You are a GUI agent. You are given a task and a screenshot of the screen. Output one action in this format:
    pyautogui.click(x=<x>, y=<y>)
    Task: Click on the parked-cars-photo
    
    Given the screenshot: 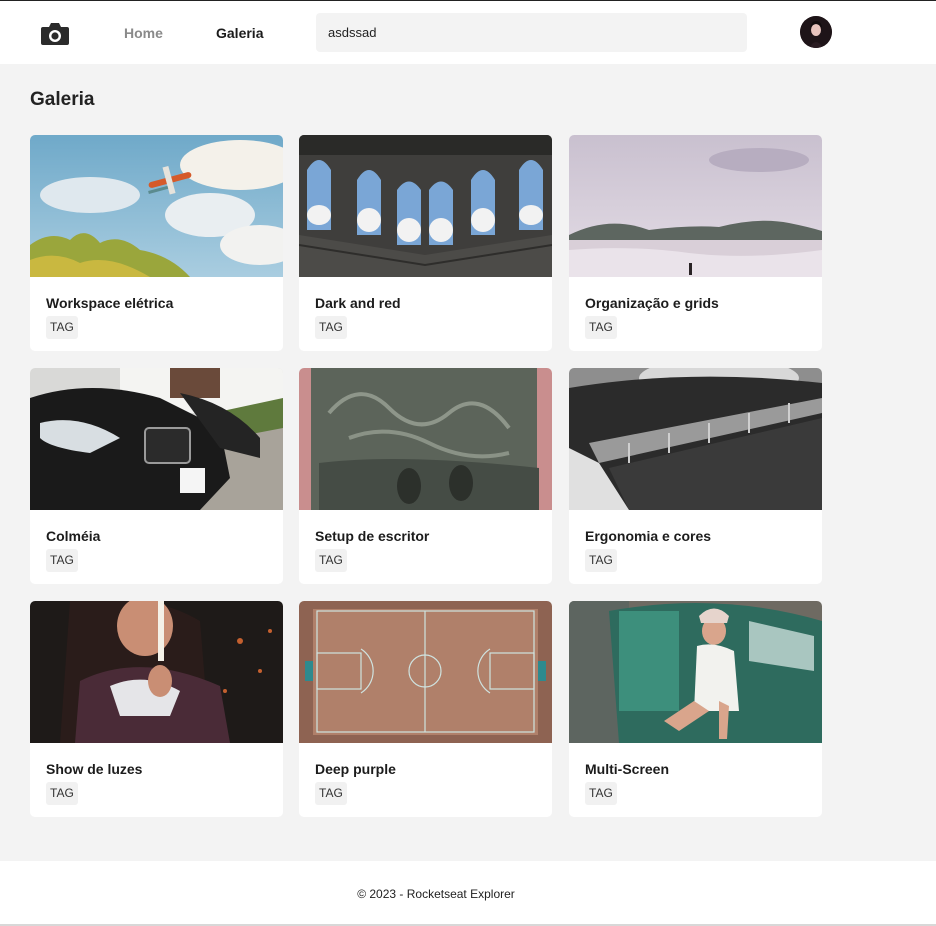 What is the action you would take?
    pyautogui.click(x=156, y=439)
    